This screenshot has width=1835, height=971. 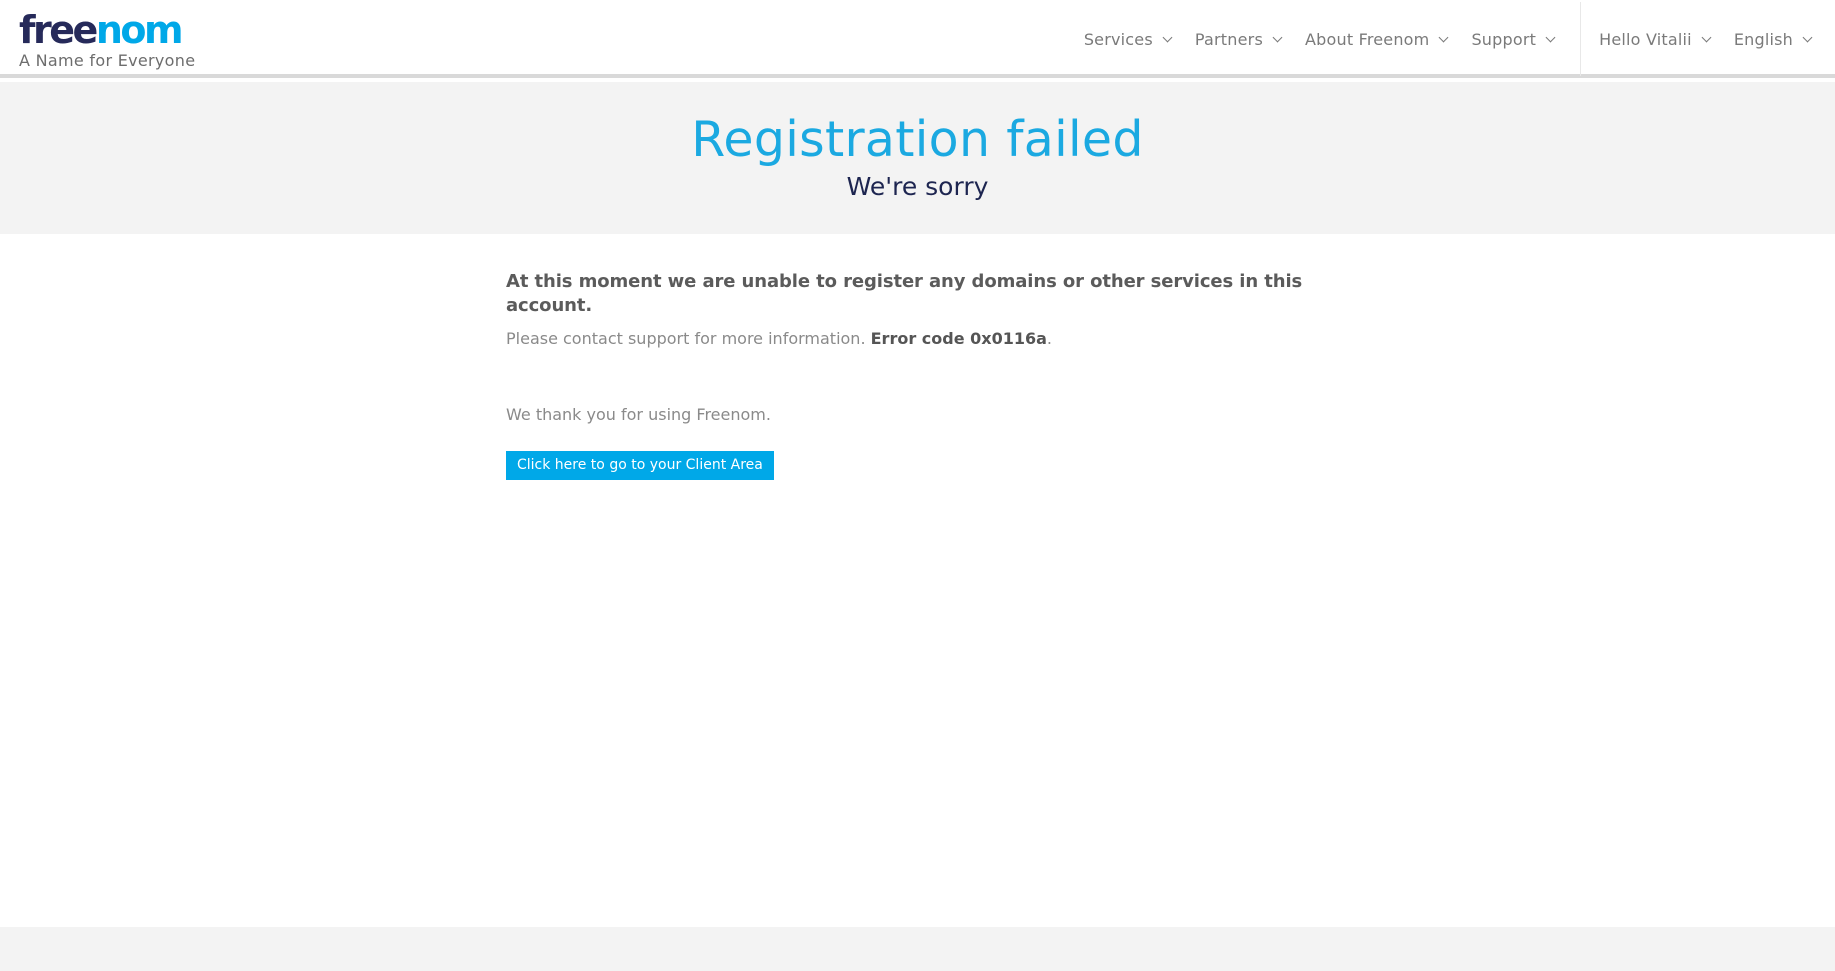 I want to click on nav-item-services: Services, so click(x=1127, y=39).